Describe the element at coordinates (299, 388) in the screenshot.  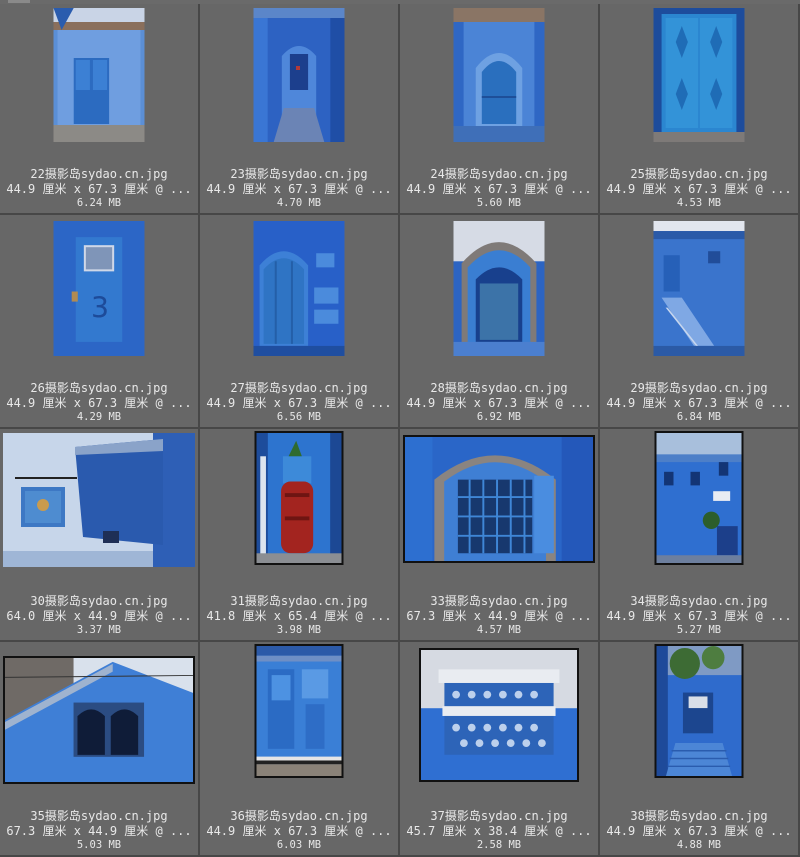
I see `file-name: 27摄影岛sydao.cn.jpg` at that location.